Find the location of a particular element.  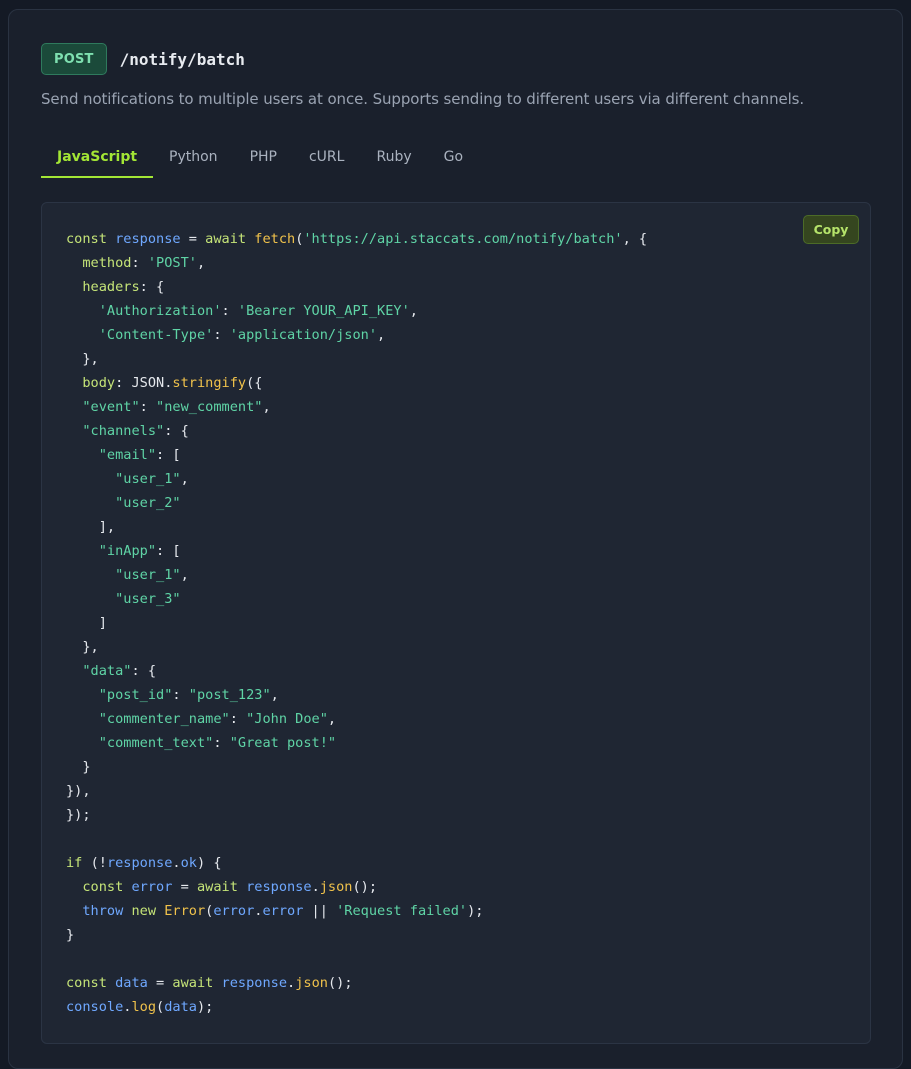

code-token: body is located at coordinates (99, 383).